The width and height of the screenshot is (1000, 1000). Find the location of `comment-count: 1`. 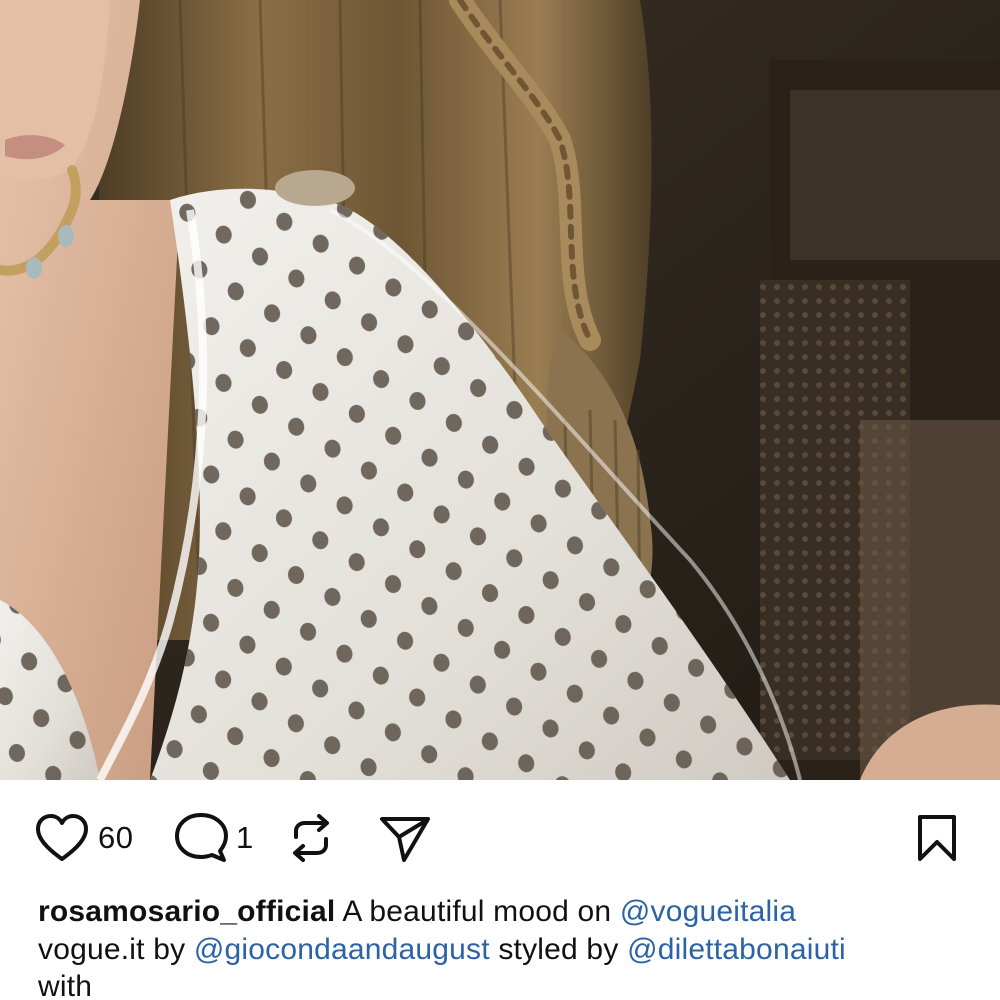

comment-count: 1 is located at coordinates (245, 838).